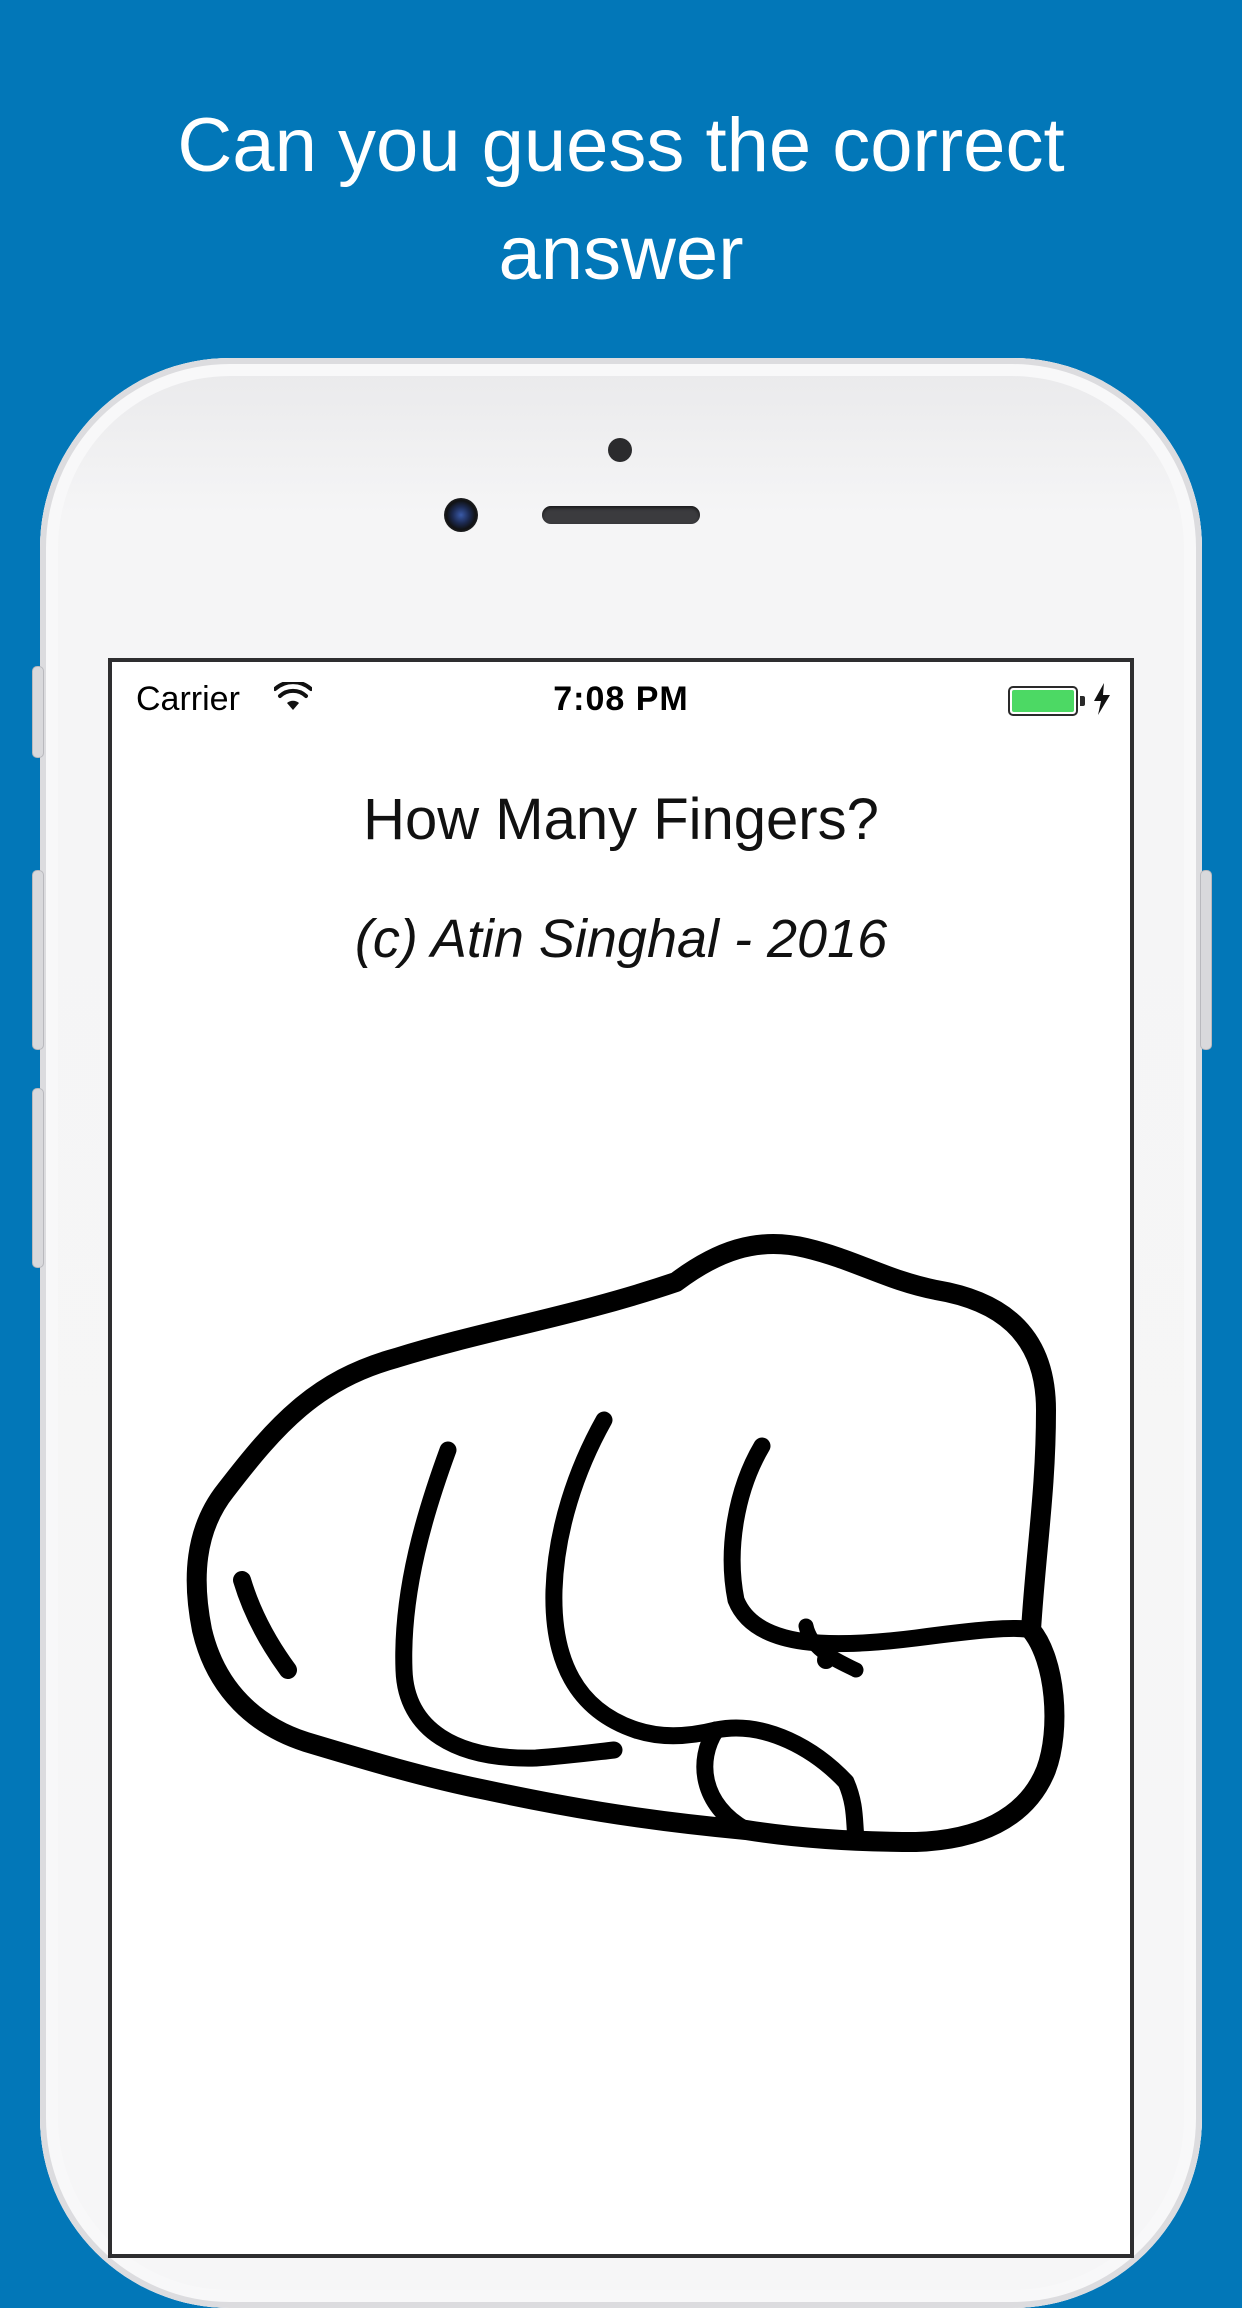  I want to click on copyright-label: (c) Atin Singhal - 2016, so click(621, 939).